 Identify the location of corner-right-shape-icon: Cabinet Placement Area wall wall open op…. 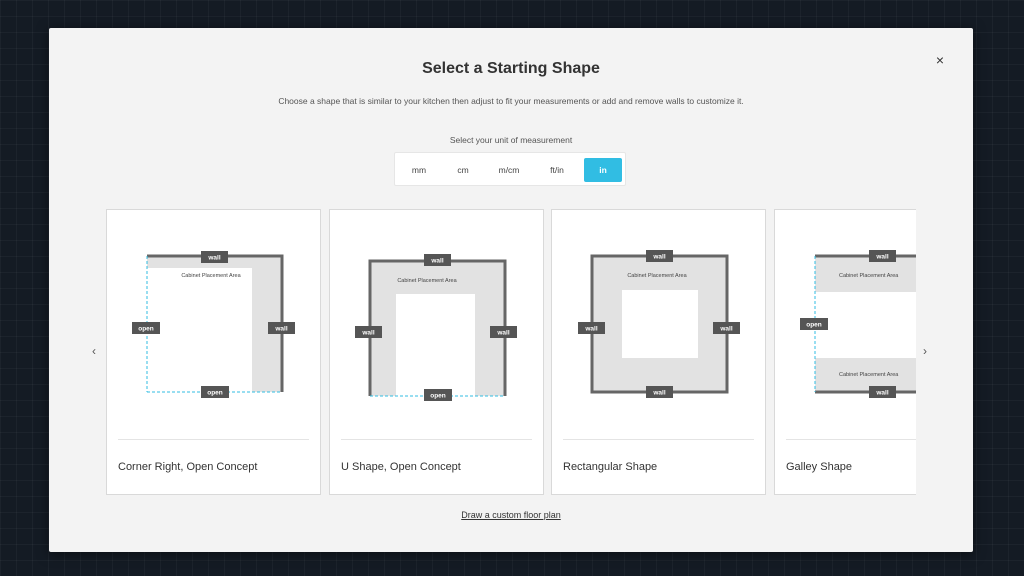
(213, 324).